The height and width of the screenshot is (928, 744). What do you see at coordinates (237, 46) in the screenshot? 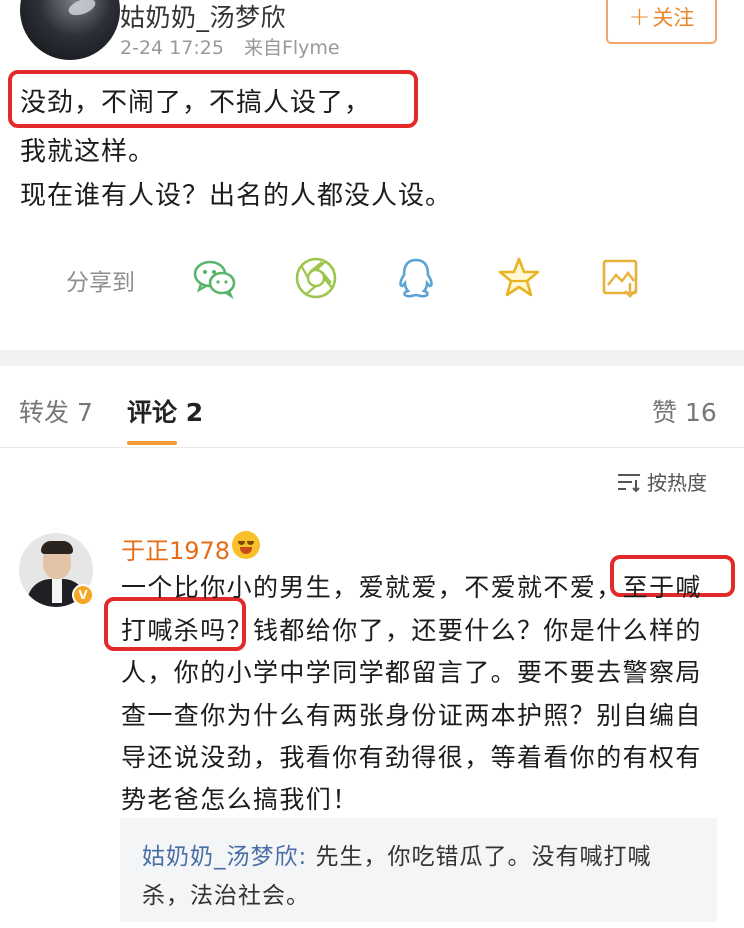
I see `post-meta: 2-24 17:25 来自Flyme` at bounding box center [237, 46].